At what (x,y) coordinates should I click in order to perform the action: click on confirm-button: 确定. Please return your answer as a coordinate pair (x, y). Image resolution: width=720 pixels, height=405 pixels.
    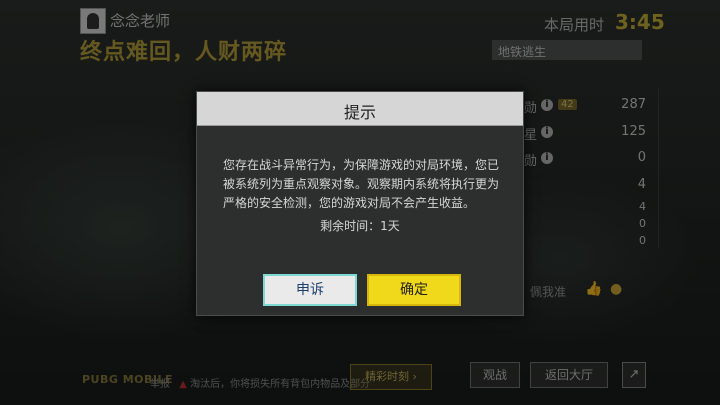
    Looking at the image, I should click on (414, 290).